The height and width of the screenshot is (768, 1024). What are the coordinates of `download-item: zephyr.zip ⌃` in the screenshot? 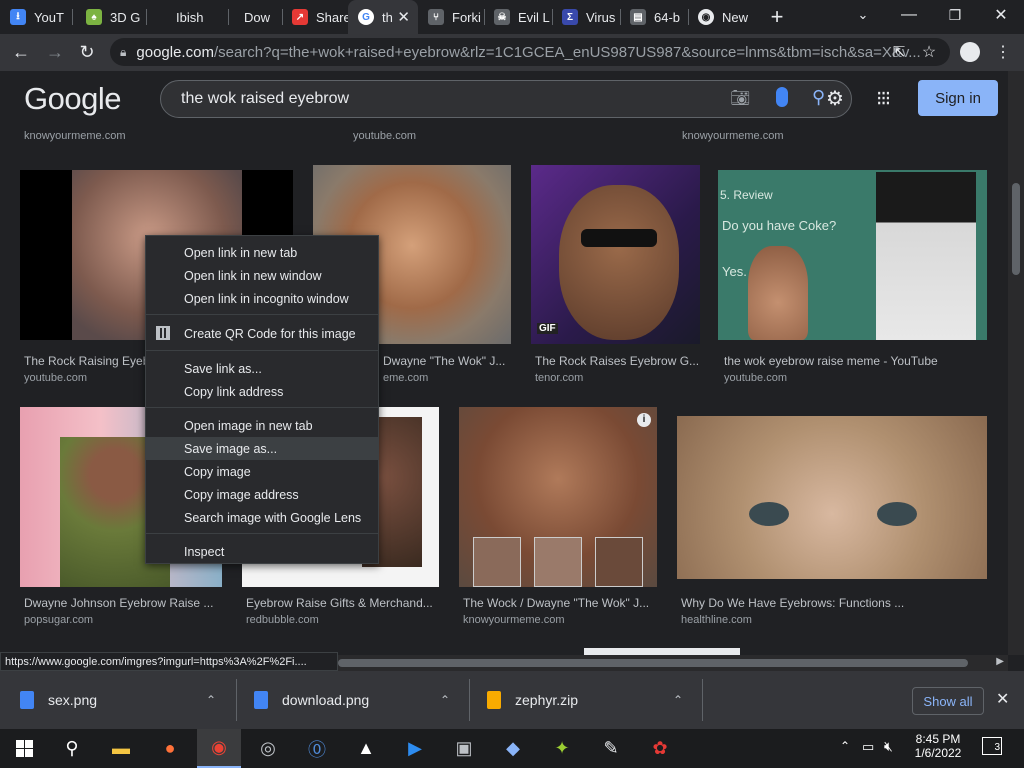 It's located at (592, 700).